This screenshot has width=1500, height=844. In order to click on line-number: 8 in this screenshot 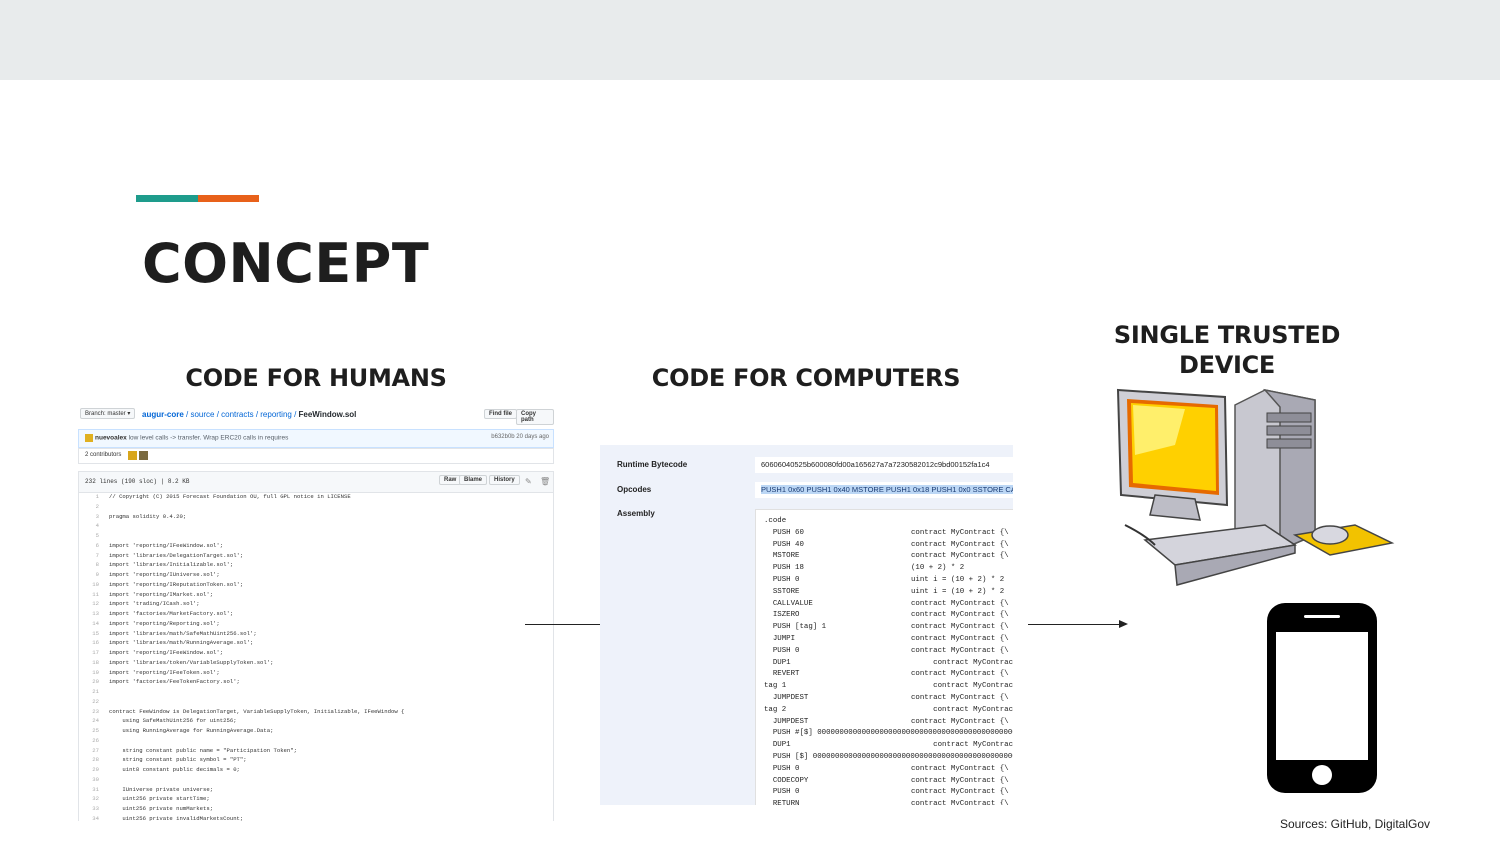, I will do `click(89, 565)`.